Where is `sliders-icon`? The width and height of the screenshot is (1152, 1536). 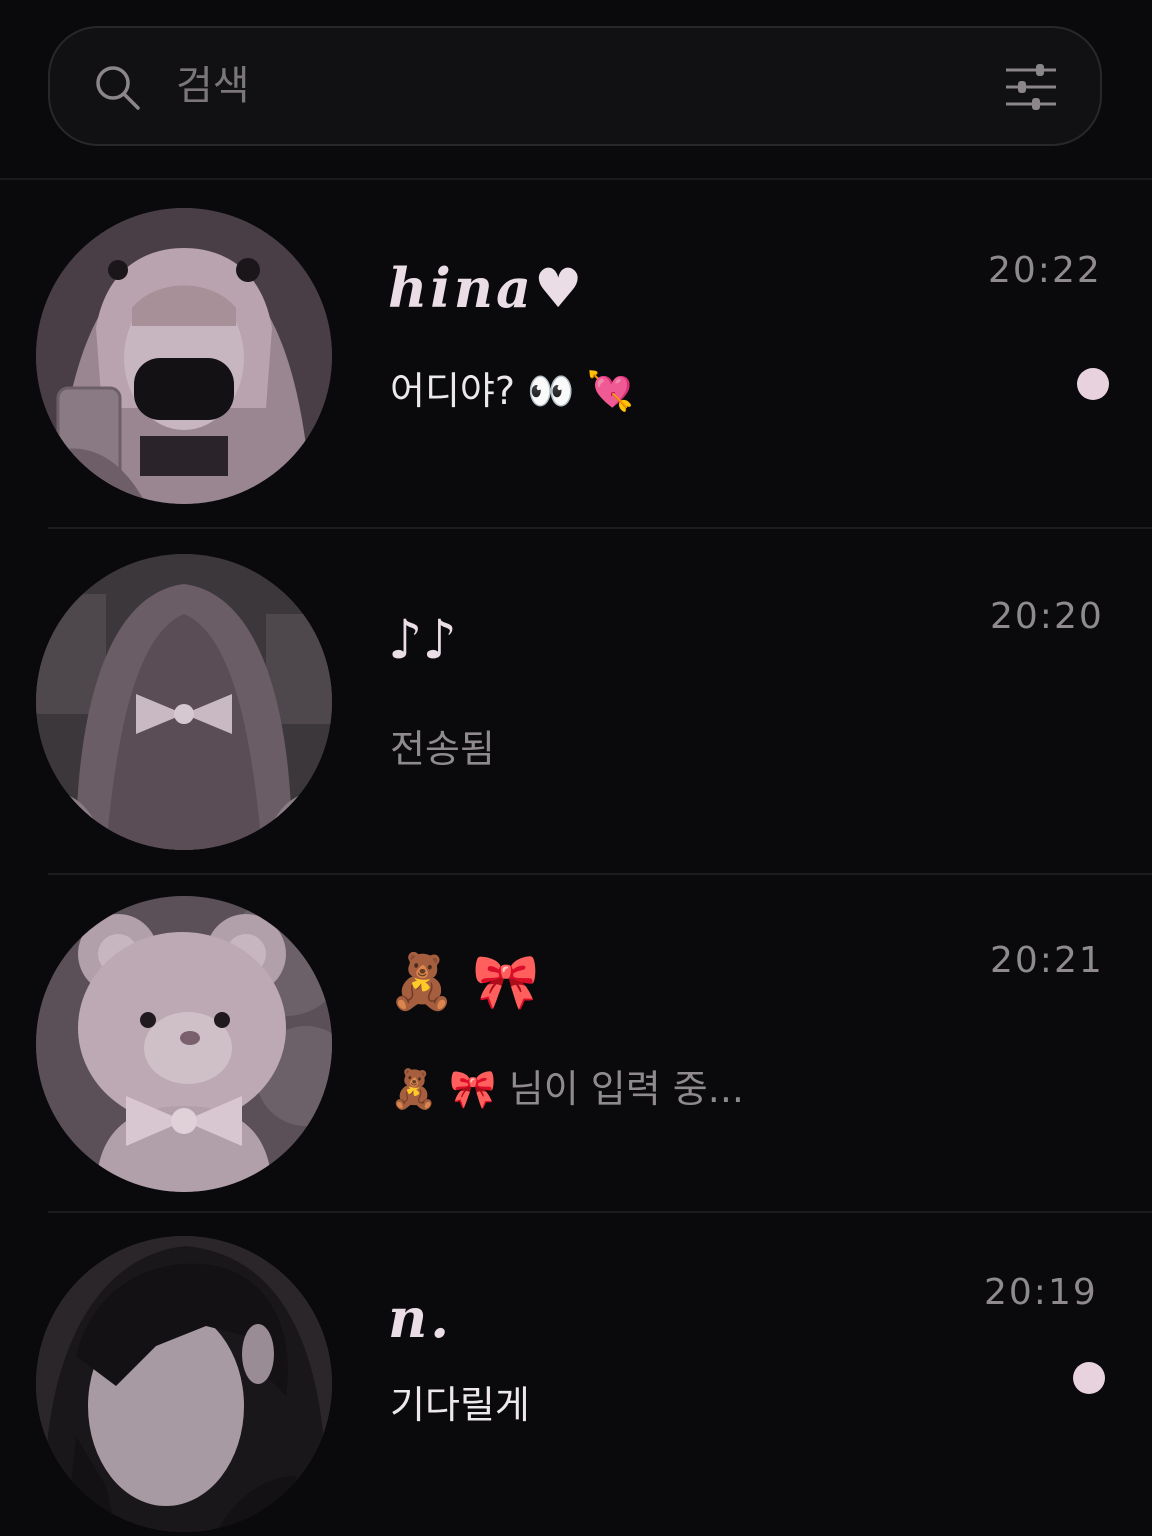
sliders-icon is located at coordinates (1031, 87).